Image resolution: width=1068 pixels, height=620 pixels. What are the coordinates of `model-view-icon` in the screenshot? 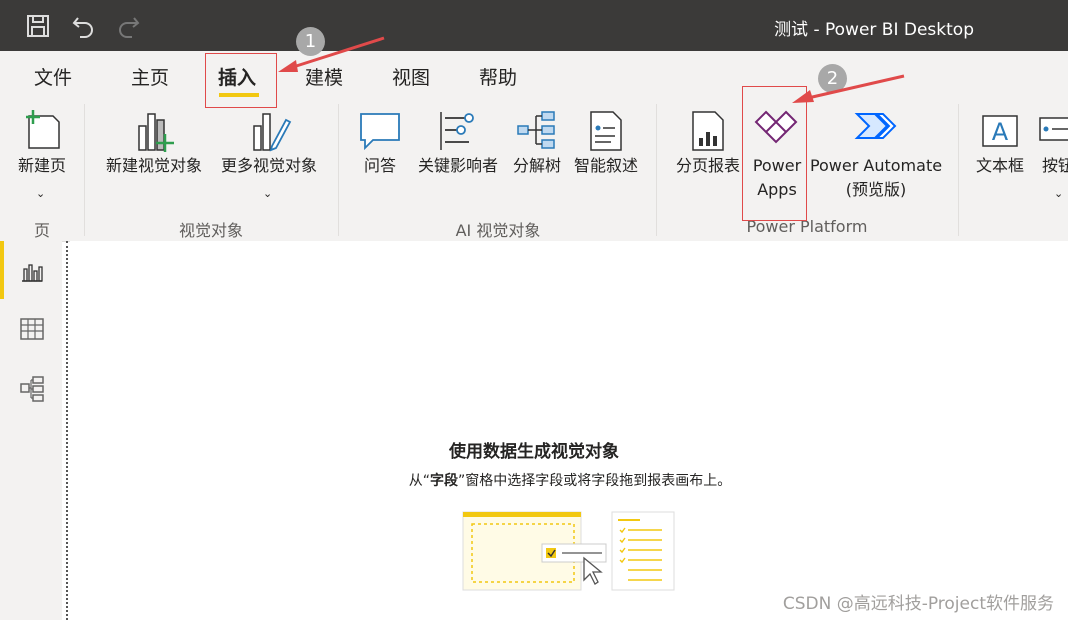 It's located at (32, 388).